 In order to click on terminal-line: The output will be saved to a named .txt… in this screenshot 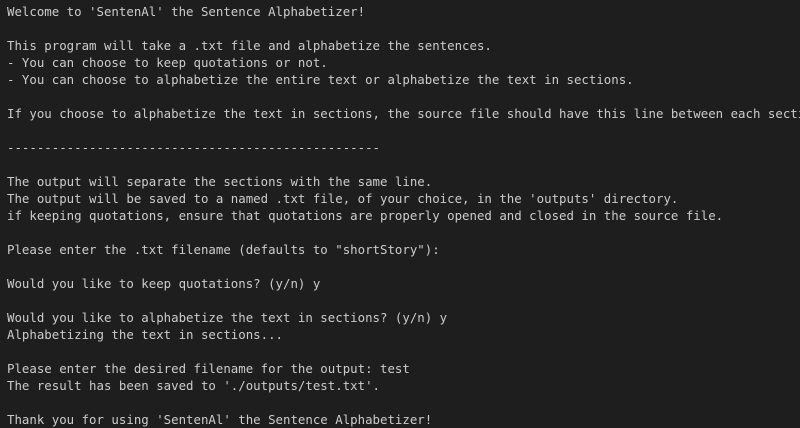, I will do `click(343, 198)`.